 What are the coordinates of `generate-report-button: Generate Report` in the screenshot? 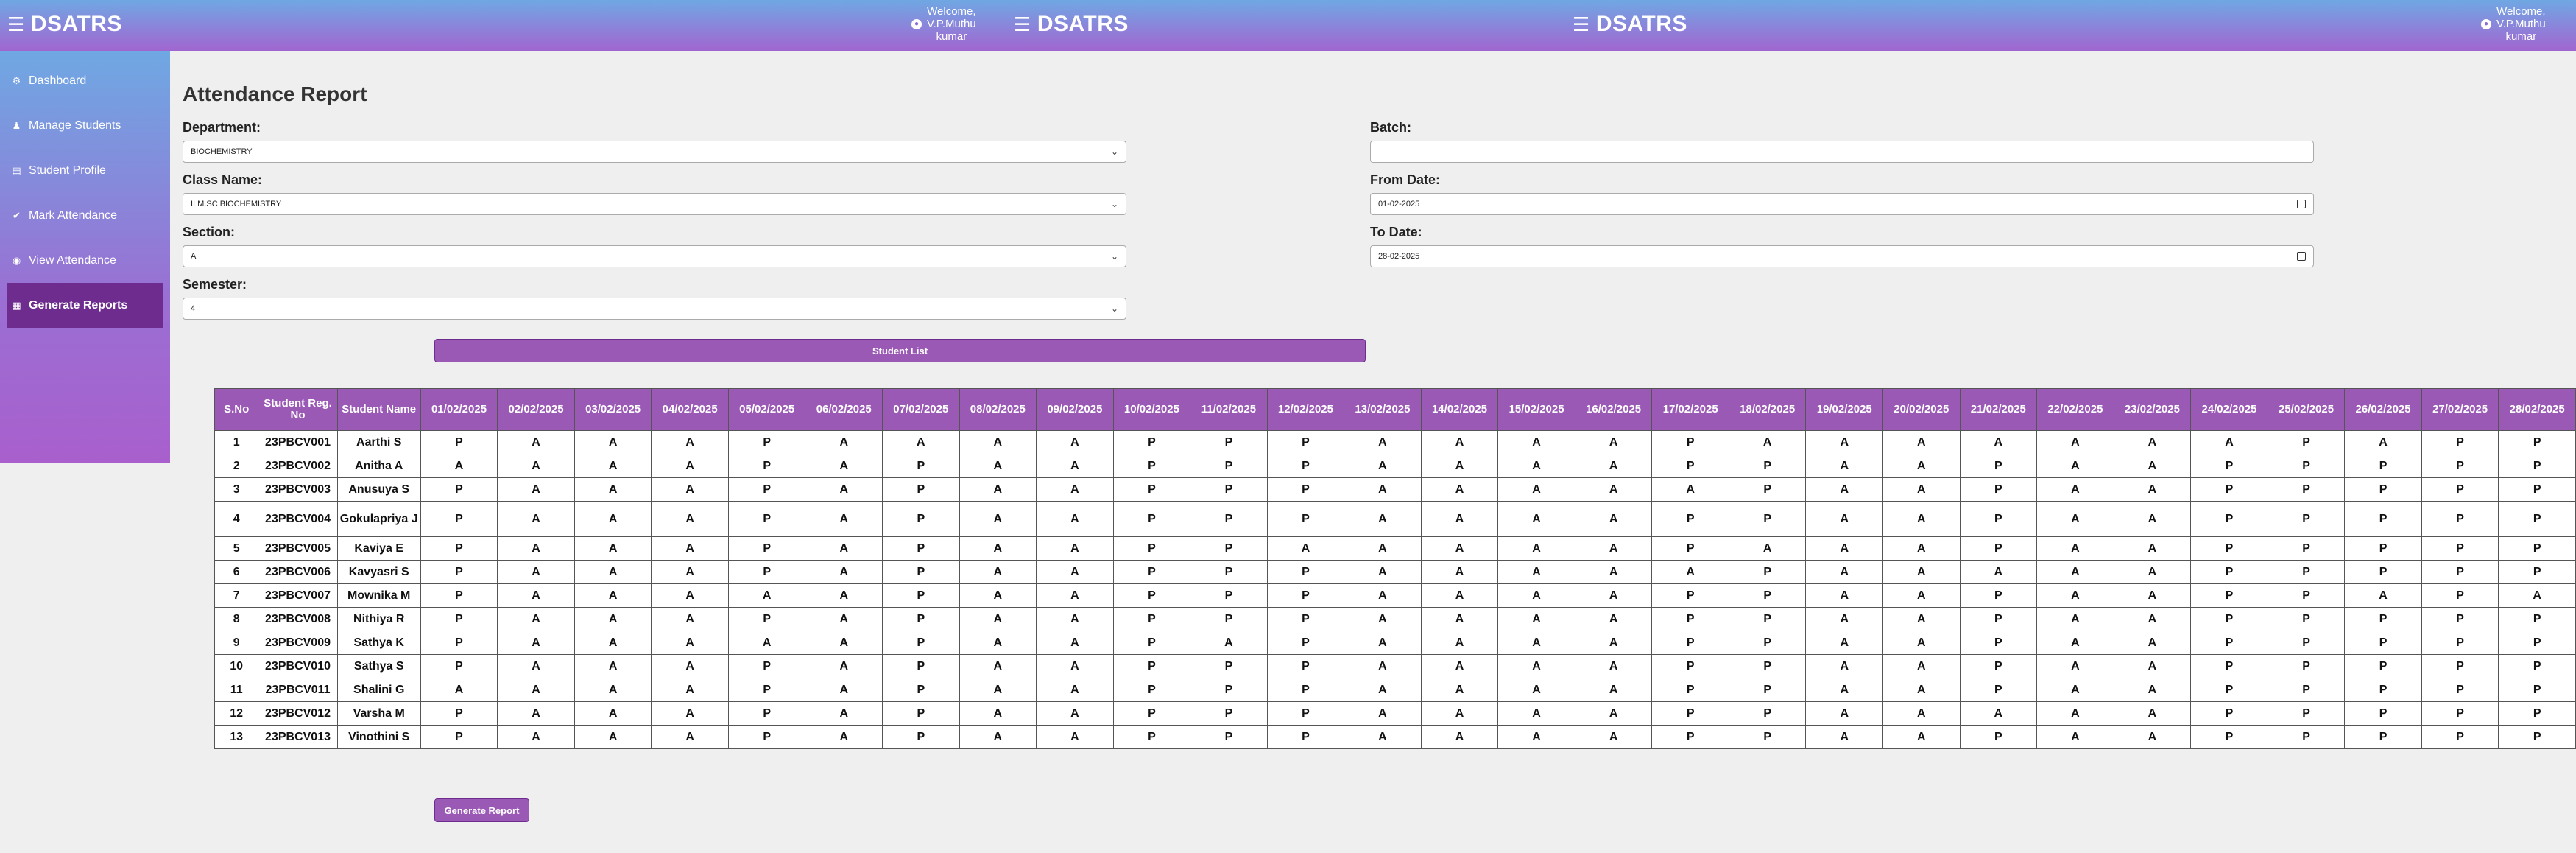 It's located at (481, 810).